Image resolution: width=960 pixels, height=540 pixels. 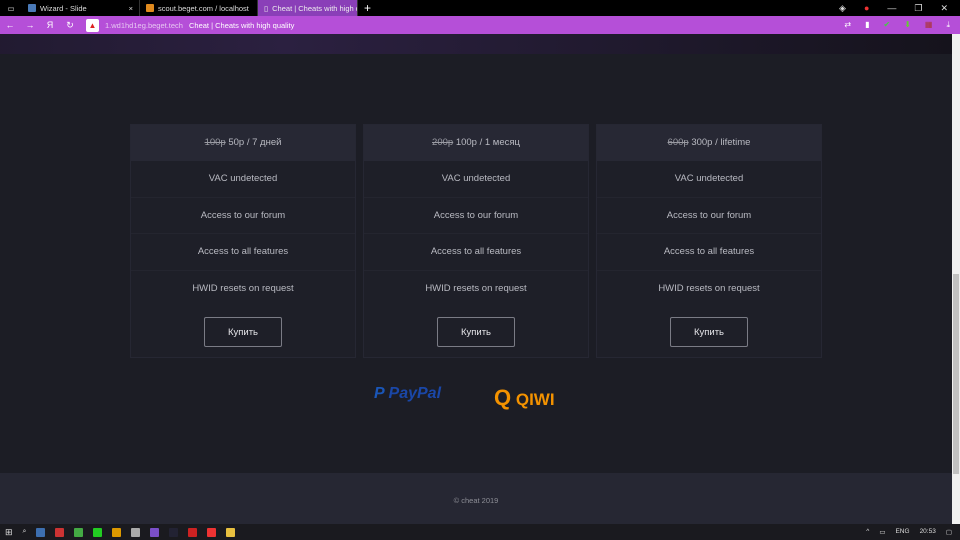 I want to click on browser-icon, so click(x=212, y=532).